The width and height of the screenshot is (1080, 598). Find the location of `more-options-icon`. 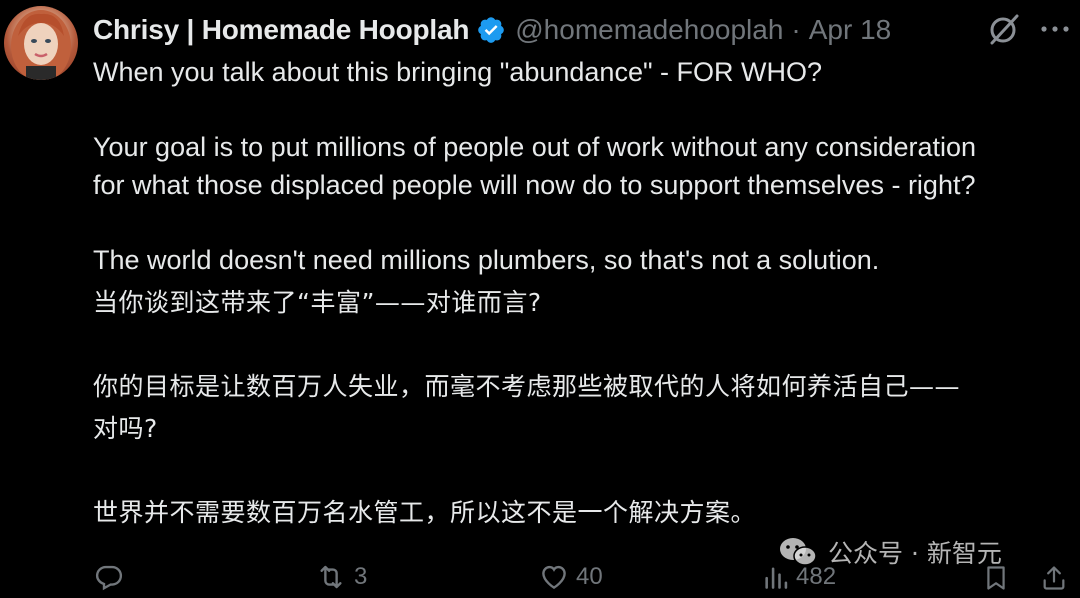

more-options-icon is located at coordinates (1055, 29).